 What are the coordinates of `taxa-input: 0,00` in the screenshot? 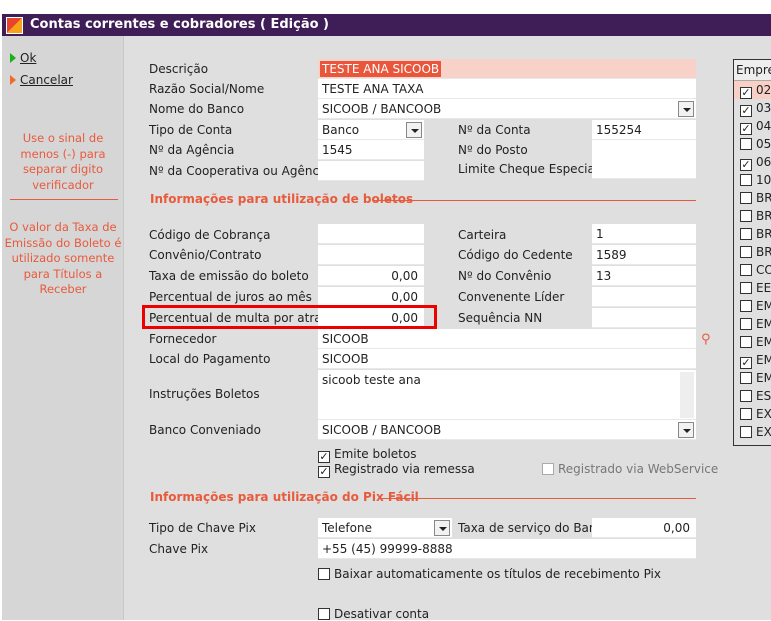 It's located at (371, 276).